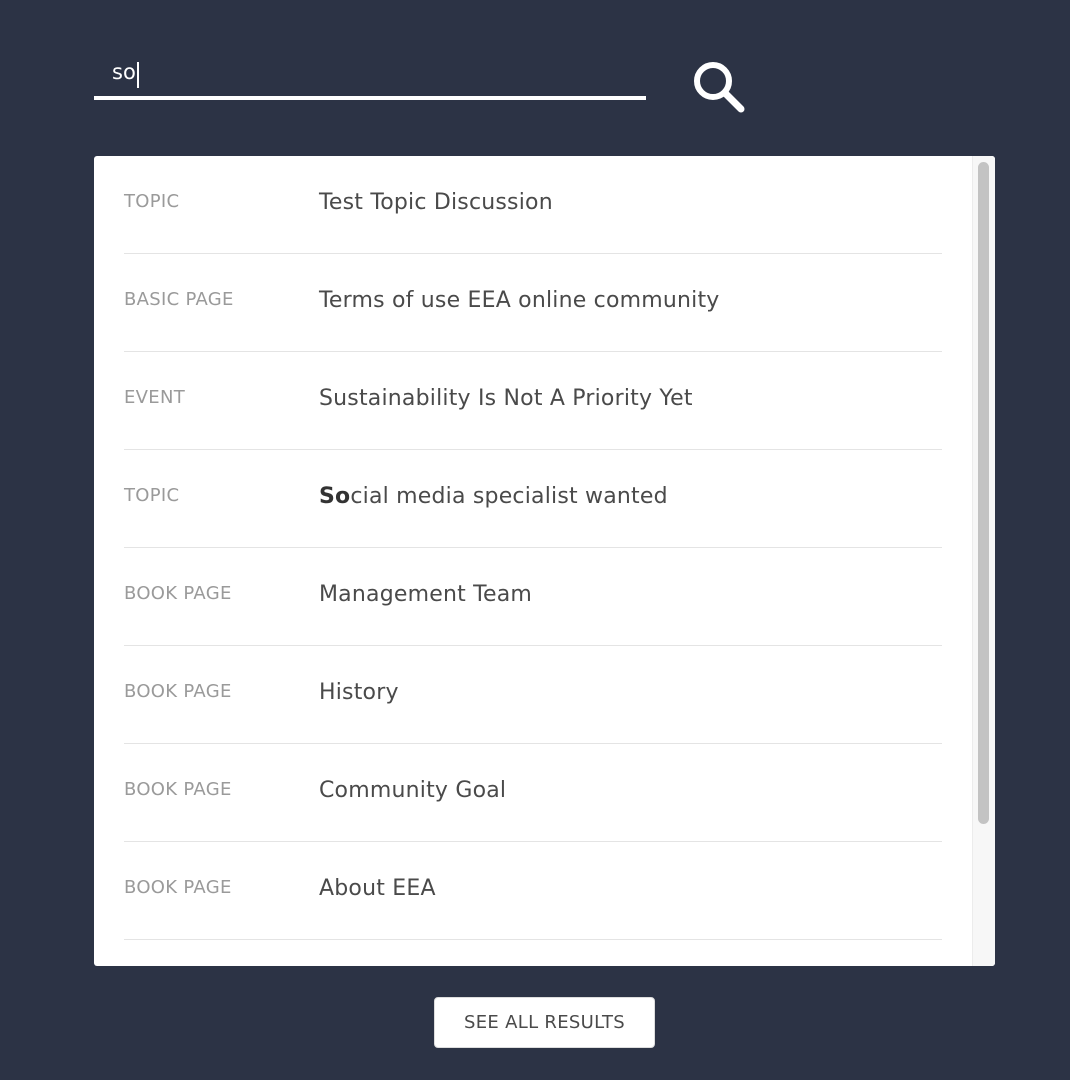 This screenshot has width=1070, height=1080. I want to click on result-title-rest: Management Team, so click(426, 594).